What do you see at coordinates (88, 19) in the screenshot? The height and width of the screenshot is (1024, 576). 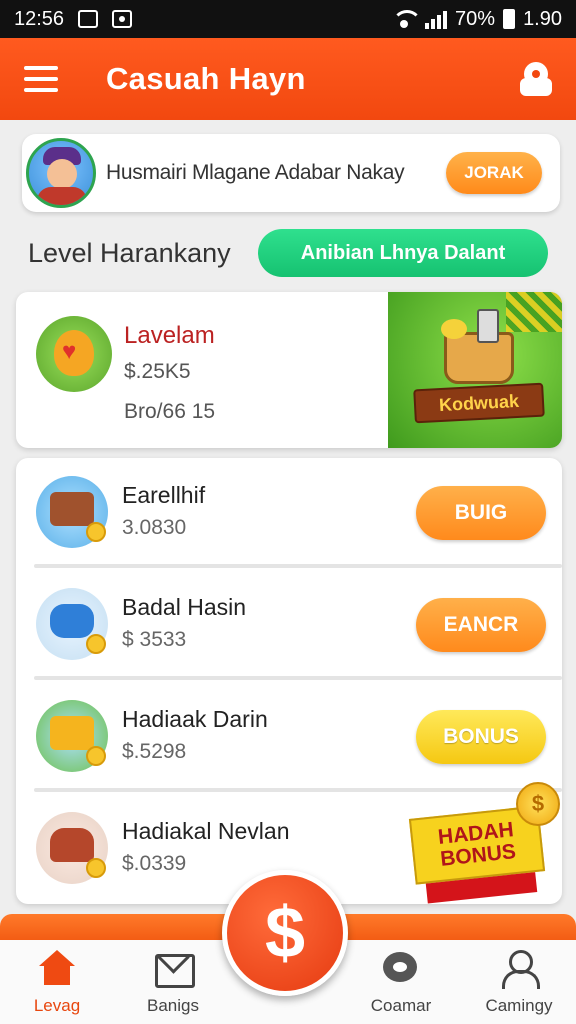 I see `image-notification-icon` at bounding box center [88, 19].